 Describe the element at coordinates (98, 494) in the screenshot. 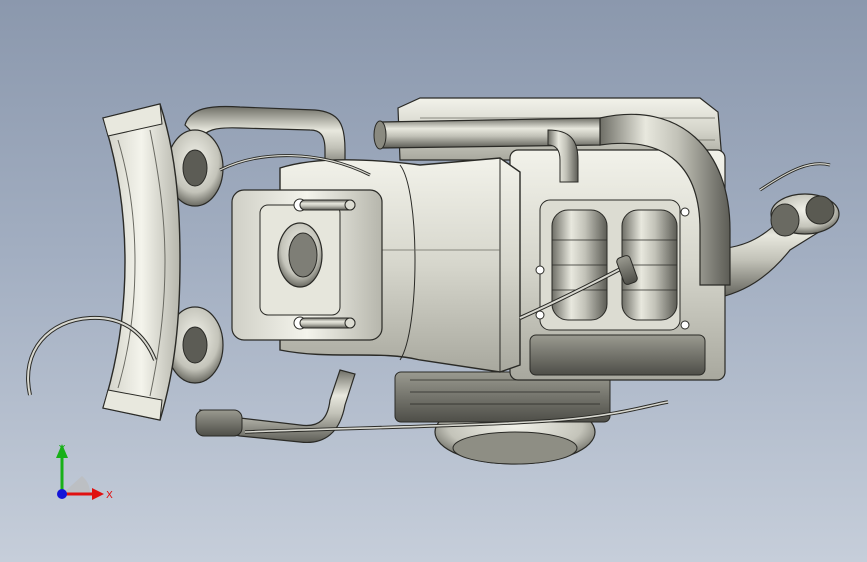

I see `x-axis-head-icon` at that location.